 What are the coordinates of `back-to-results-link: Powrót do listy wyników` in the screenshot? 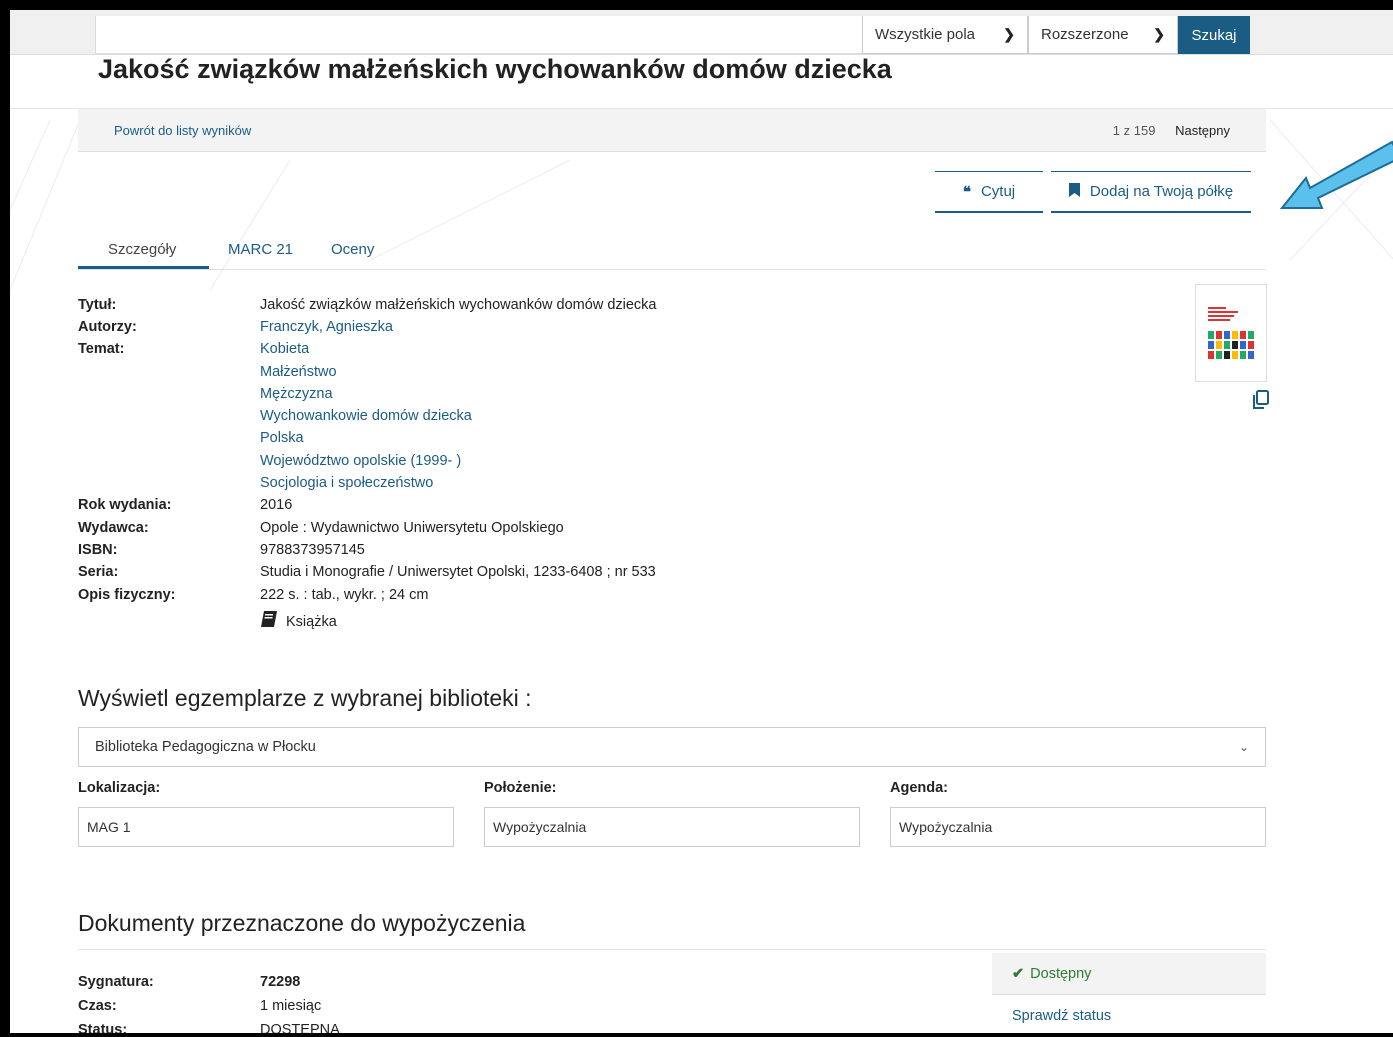 It's located at (182, 130).